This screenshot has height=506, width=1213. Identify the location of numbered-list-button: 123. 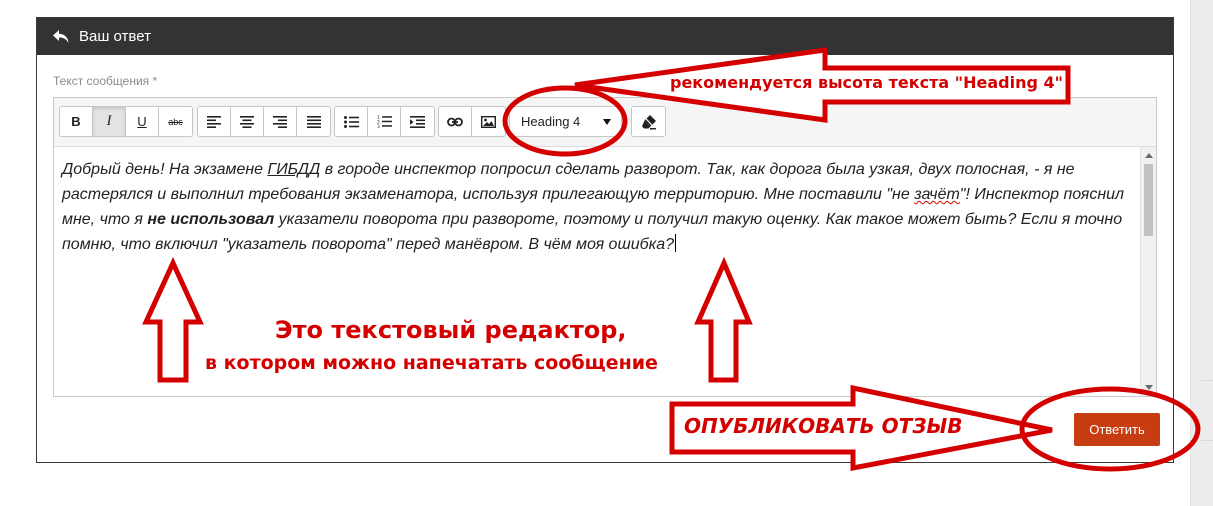
(384, 121).